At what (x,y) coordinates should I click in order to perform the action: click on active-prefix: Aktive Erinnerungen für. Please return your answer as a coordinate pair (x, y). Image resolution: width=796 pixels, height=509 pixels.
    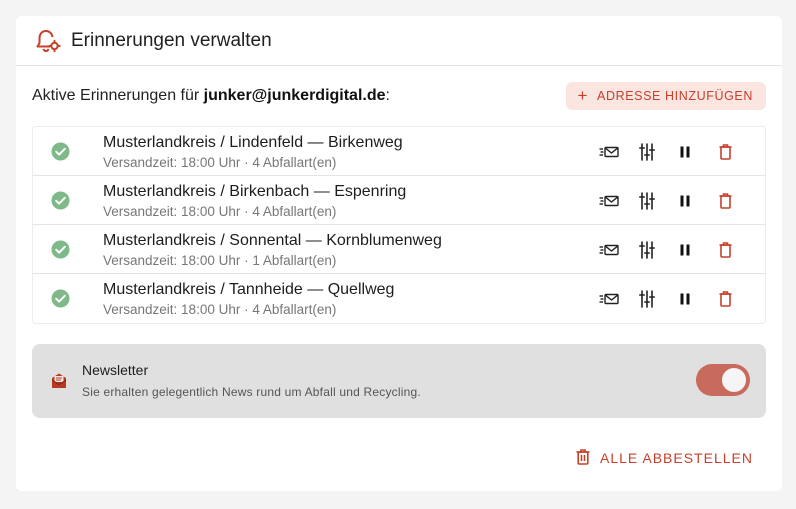
    Looking at the image, I should click on (118, 95).